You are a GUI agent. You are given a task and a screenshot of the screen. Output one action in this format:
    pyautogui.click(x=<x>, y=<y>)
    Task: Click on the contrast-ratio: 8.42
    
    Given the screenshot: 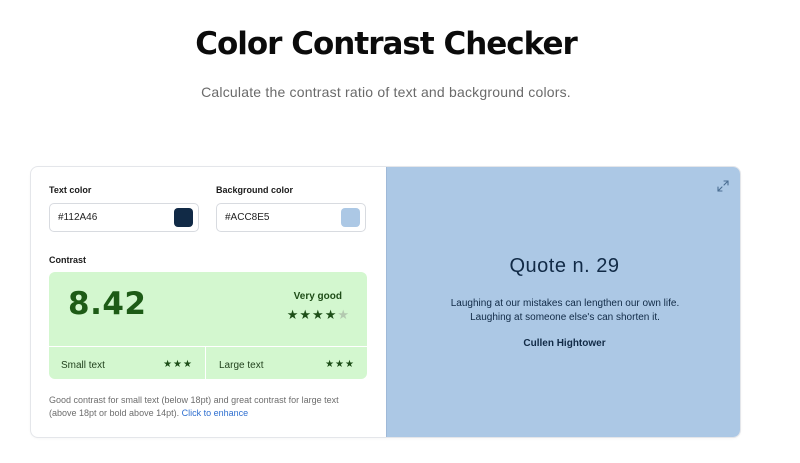 What is the action you would take?
    pyautogui.click(x=107, y=304)
    